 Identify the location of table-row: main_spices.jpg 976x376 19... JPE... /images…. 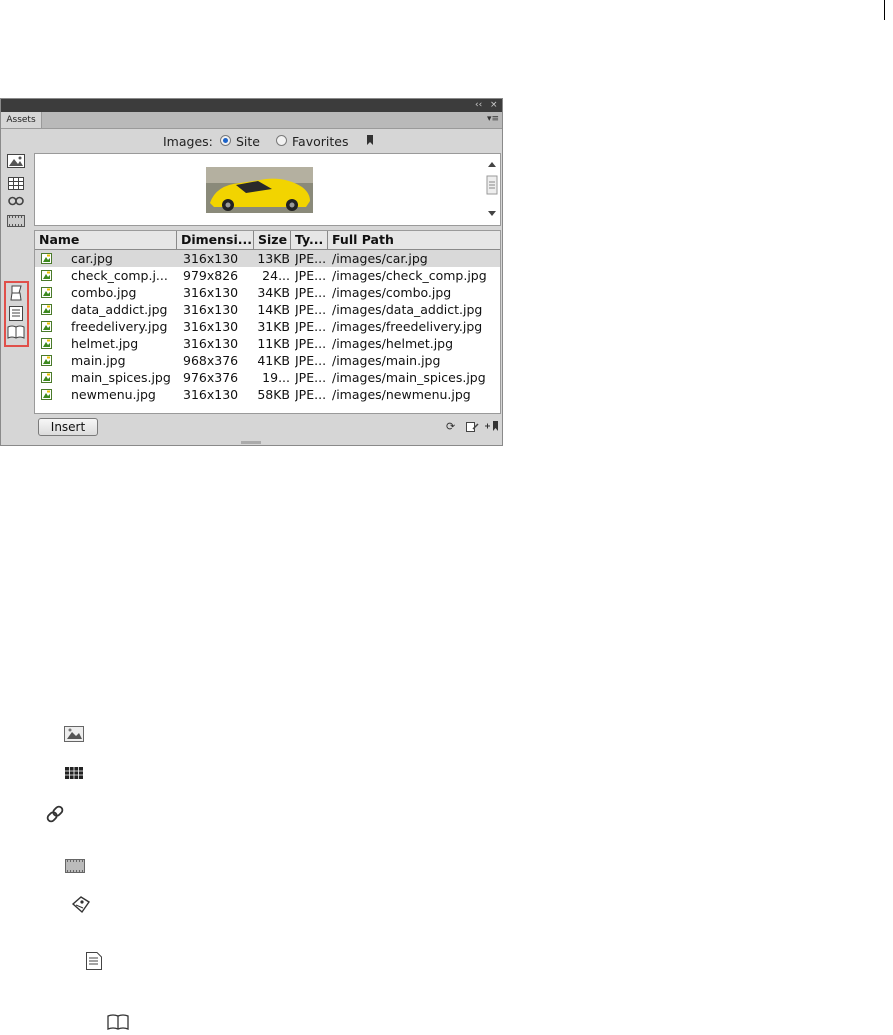
(267, 377).